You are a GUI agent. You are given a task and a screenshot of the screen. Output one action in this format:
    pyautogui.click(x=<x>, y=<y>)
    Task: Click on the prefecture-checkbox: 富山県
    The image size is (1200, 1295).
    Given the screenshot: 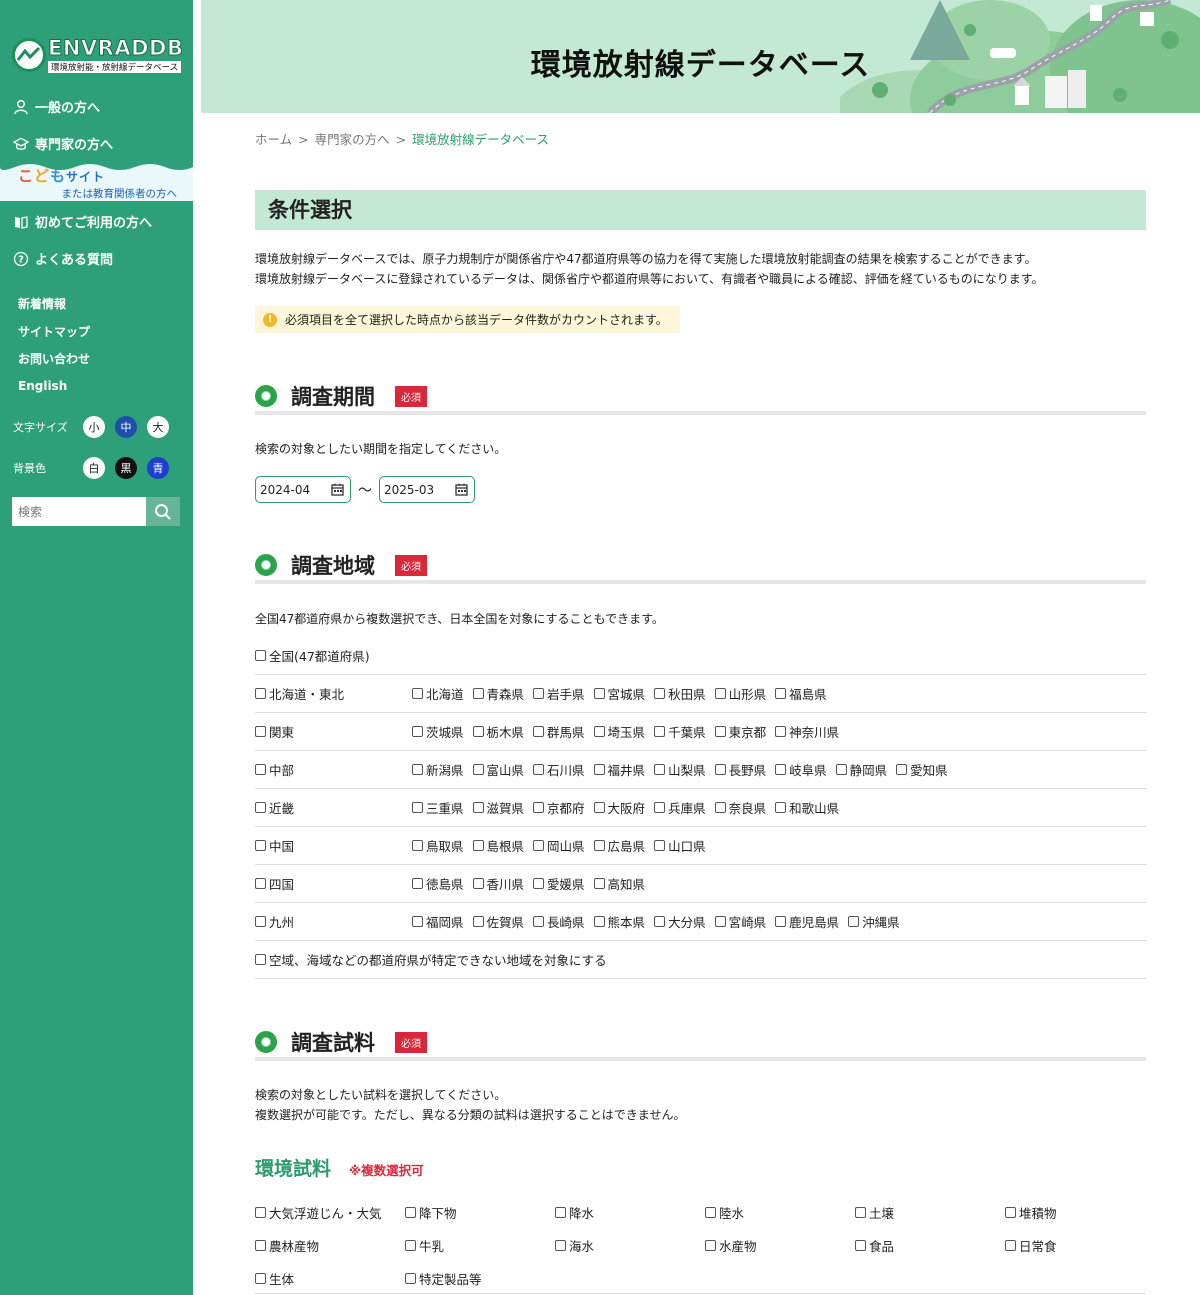 What is the action you would take?
    pyautogui.click(x=498, y=769)
    